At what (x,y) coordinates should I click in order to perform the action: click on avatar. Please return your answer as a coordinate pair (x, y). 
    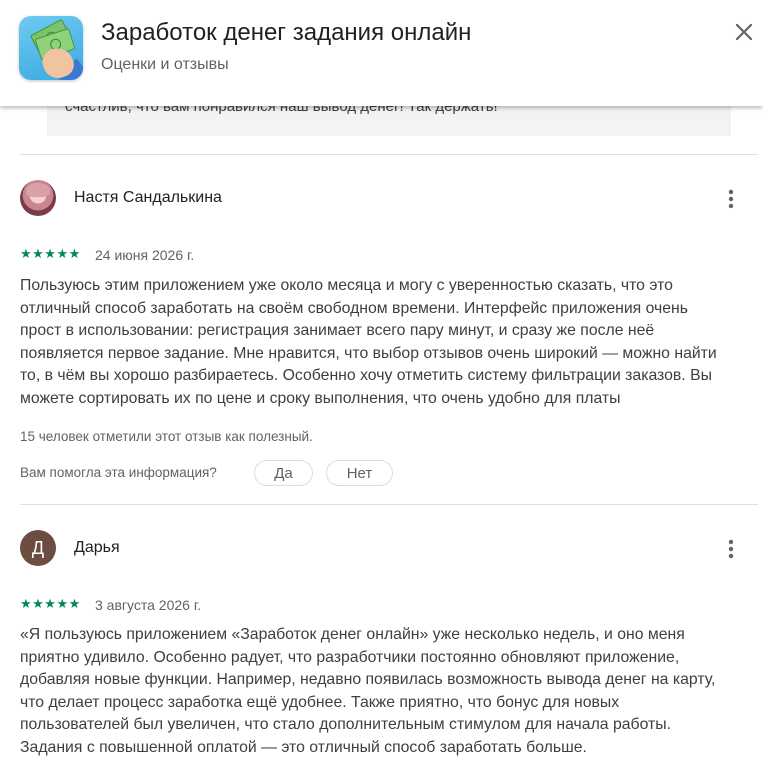
    Looking at the image, I should click on (38, 198).